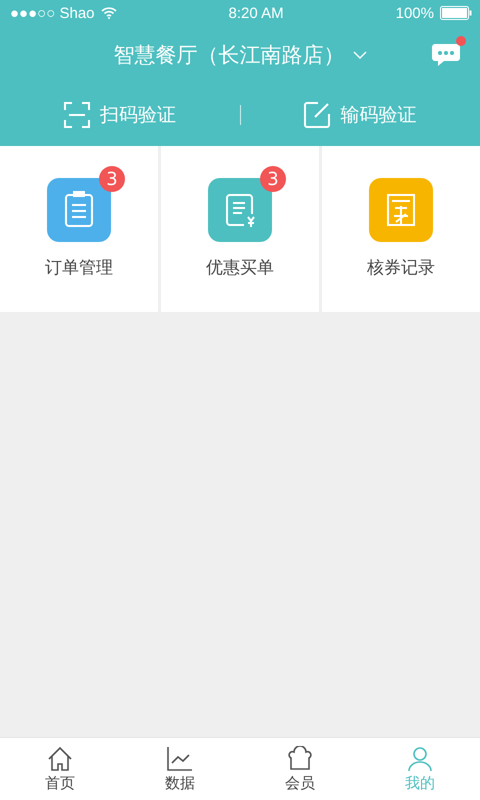 The image size is (480, 800). Describe the element at coordinates (456, 13) in the screenshot. I see `battery-icon` at that location.